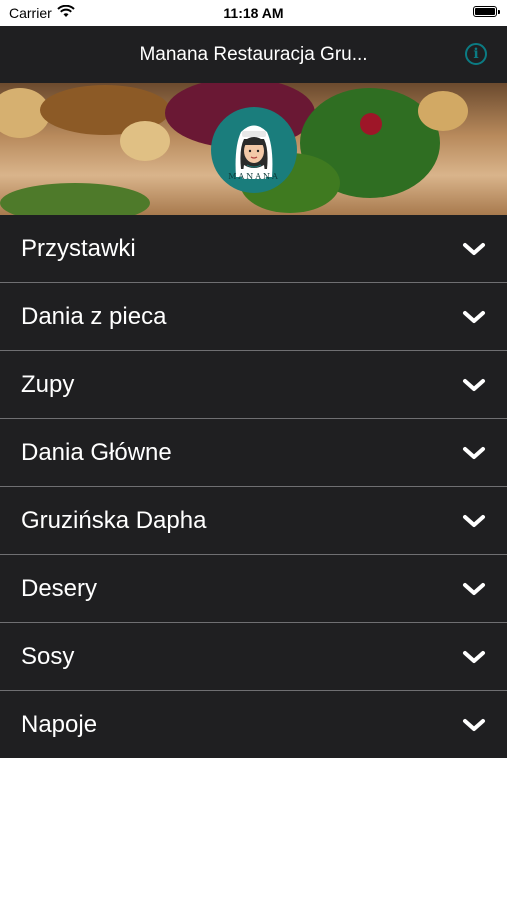 The width and height of the screenshot is (507, 900). I want to click on menu-category-label: Przystawki, so click(78, 248).